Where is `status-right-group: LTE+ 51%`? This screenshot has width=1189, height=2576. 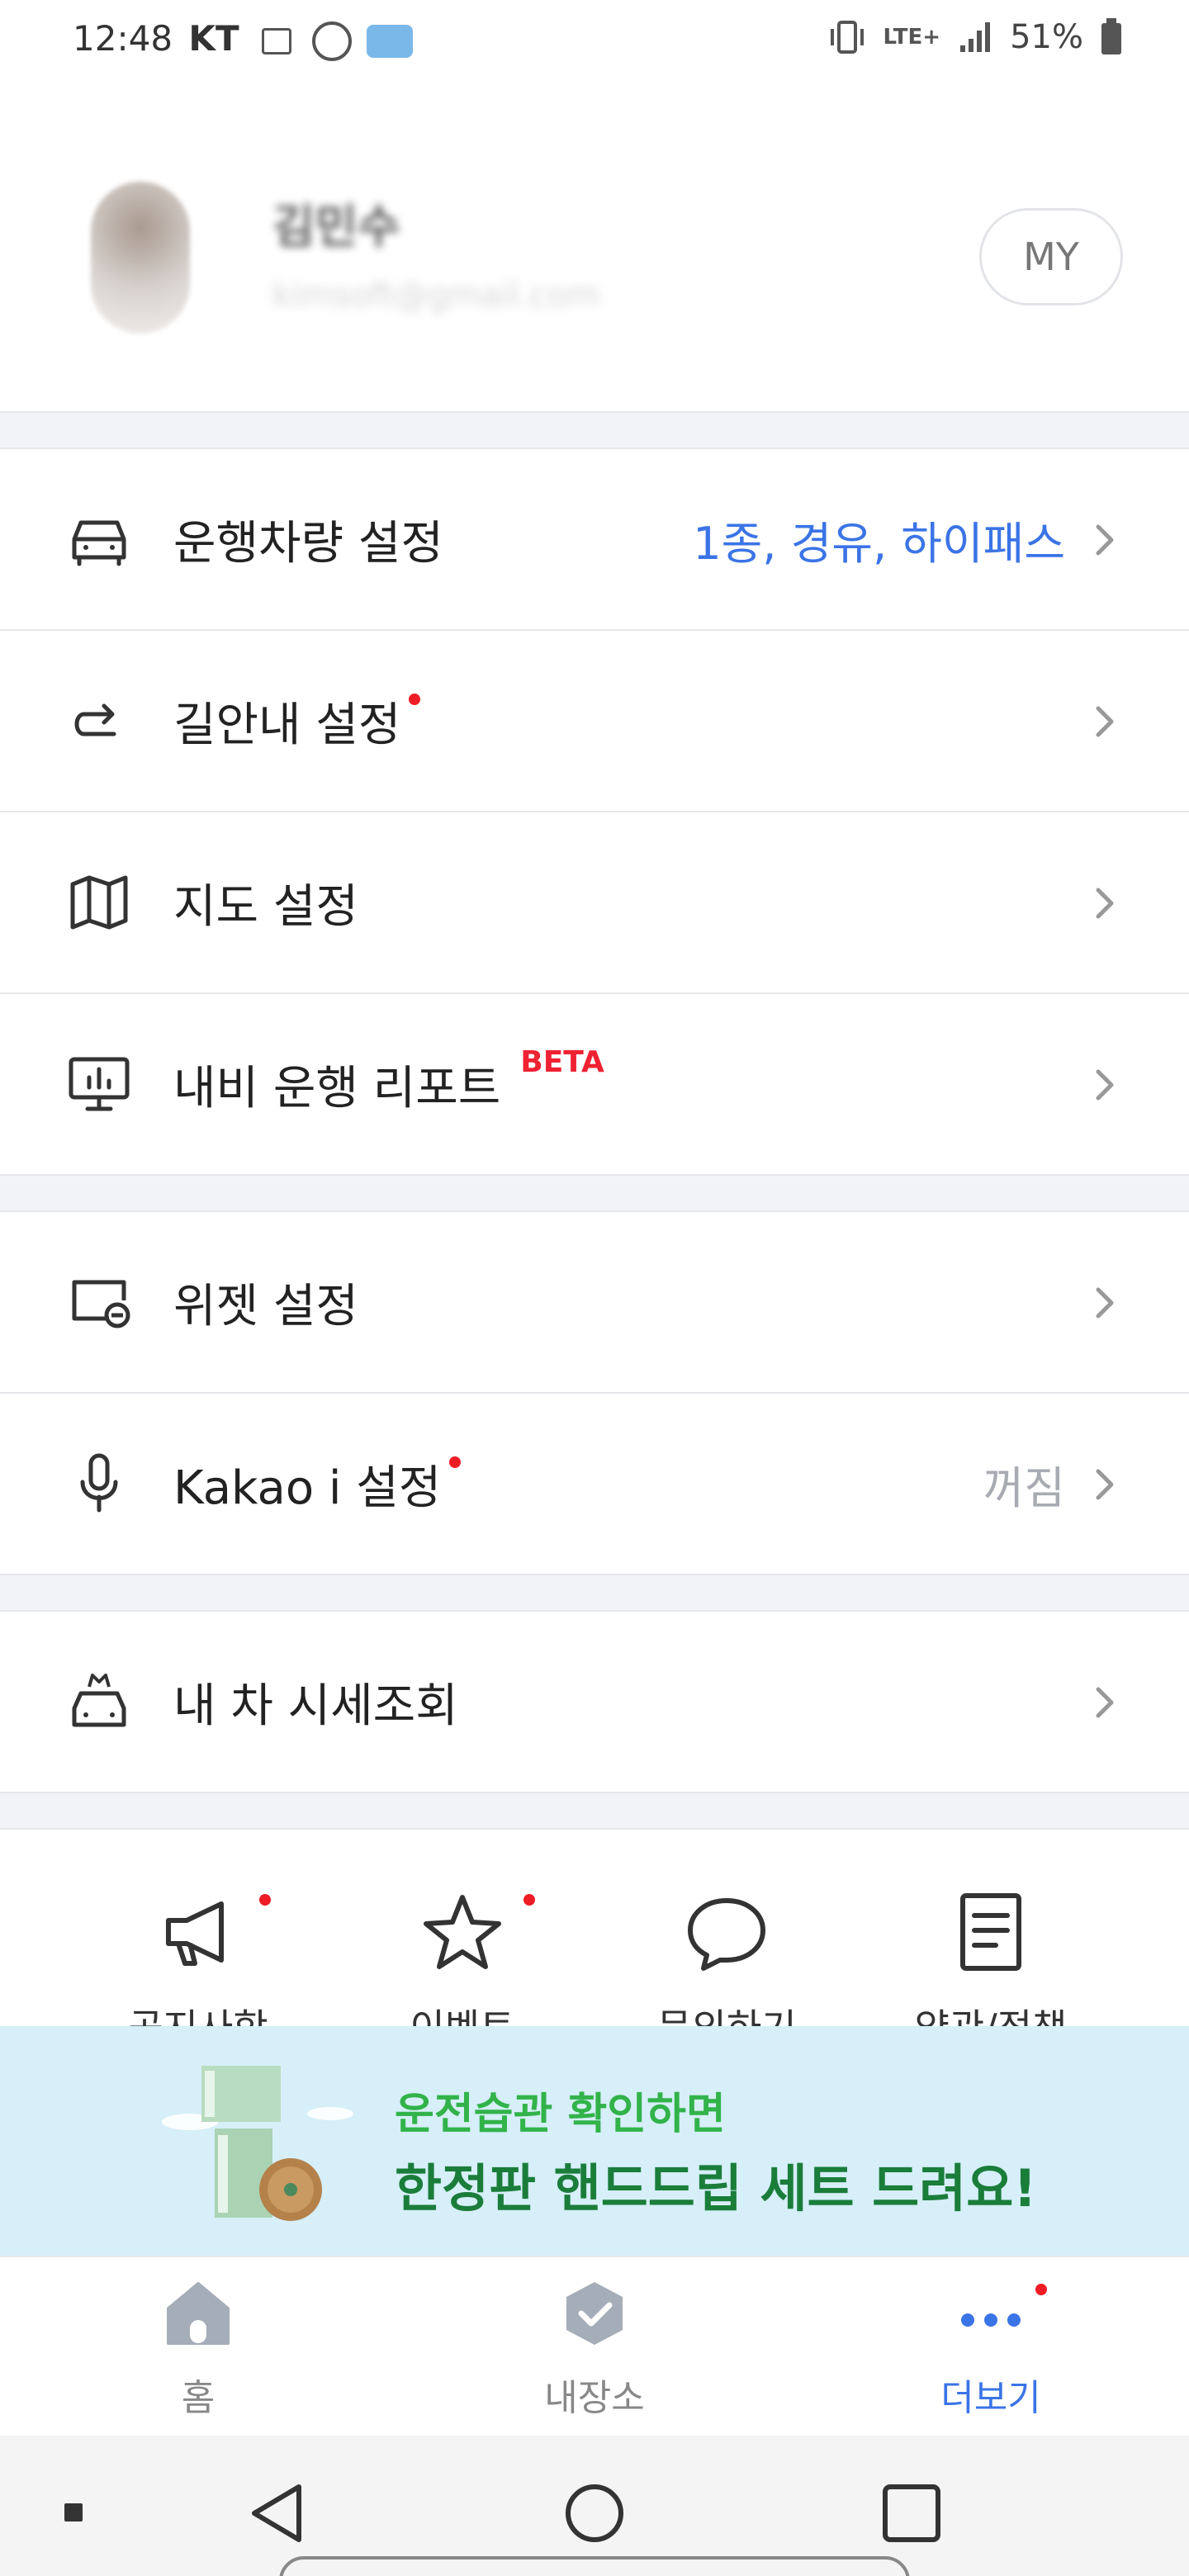
status-right-group: LTE+ 51% is located at coordinates (975, 37).